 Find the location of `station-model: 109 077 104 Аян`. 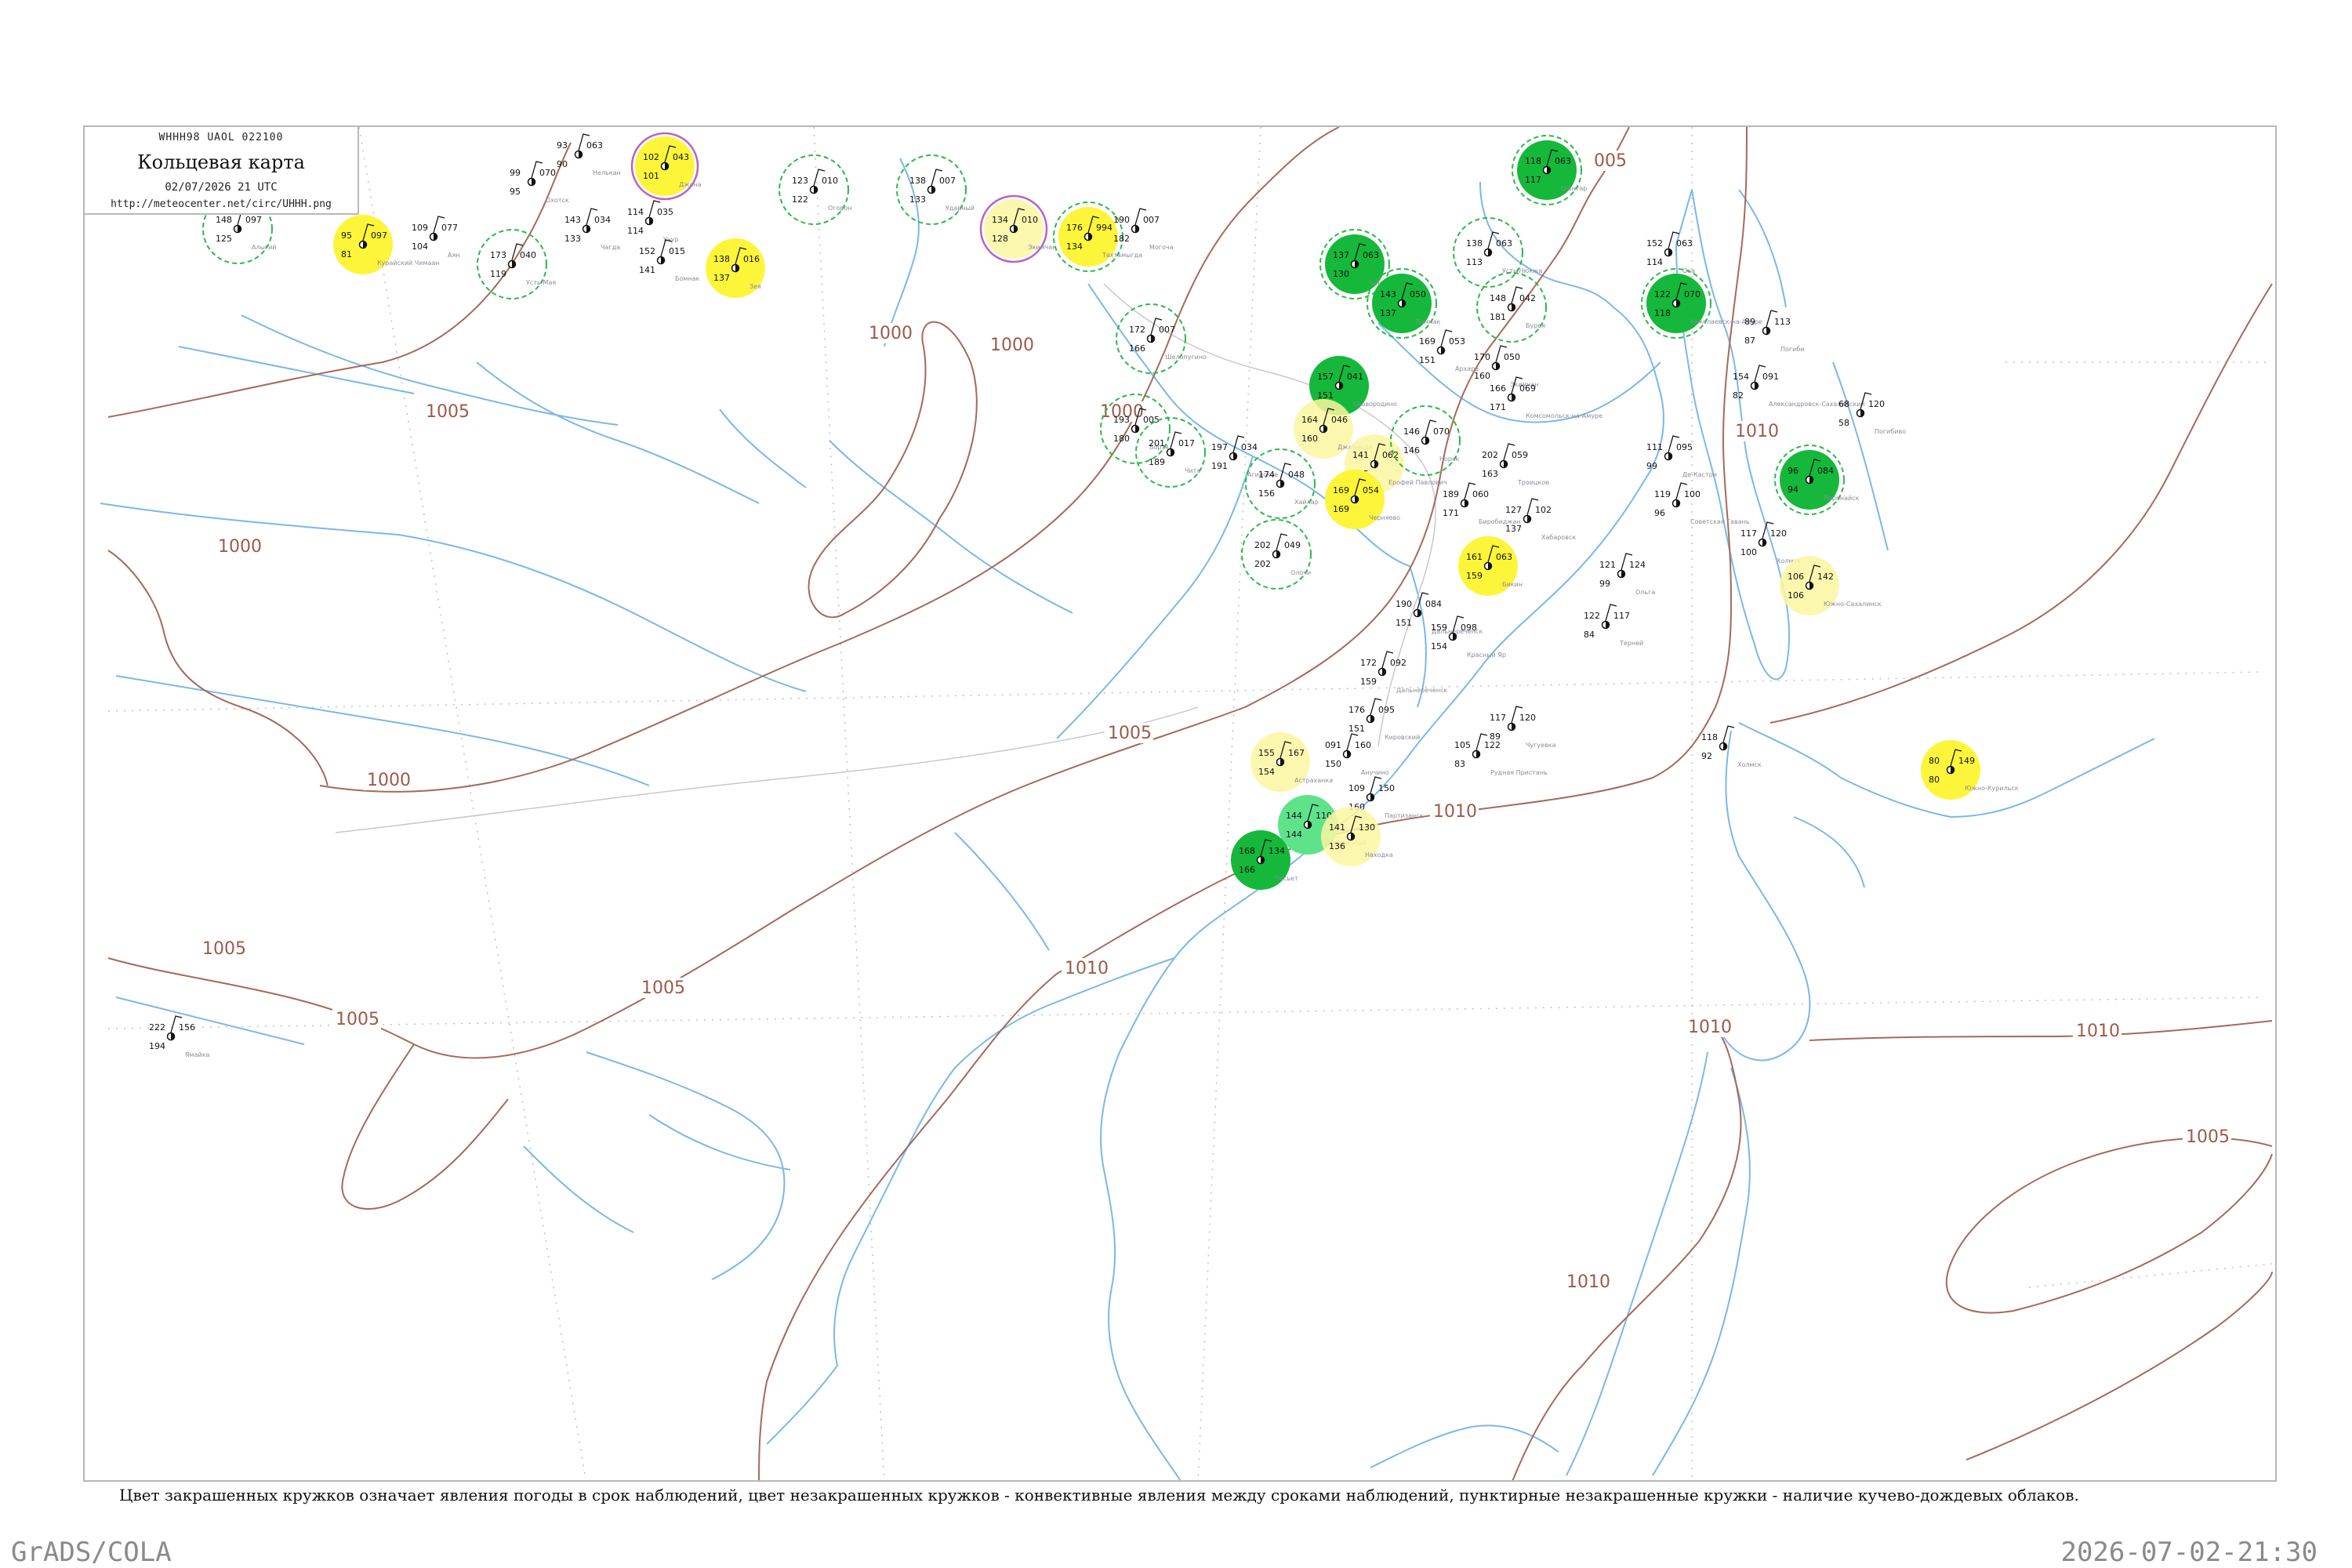

station-model: 109 077 104 Аян is located at coordinates (436, 238).